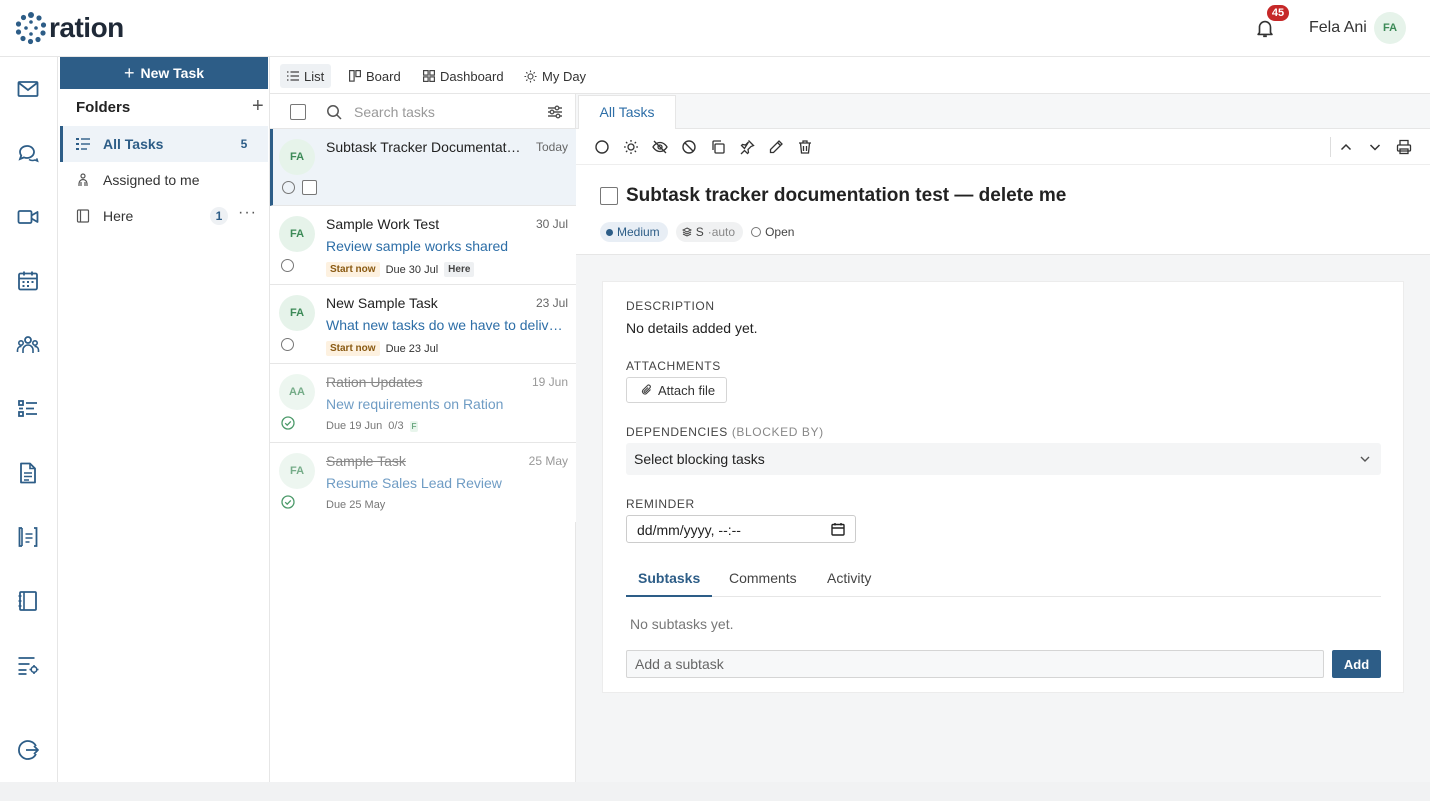 This screenshot has width=1430, height=801. What do you see at coordinates (28, 601) in the screenshot?
I see `notebook-icon` at bounding box center [28, 601].